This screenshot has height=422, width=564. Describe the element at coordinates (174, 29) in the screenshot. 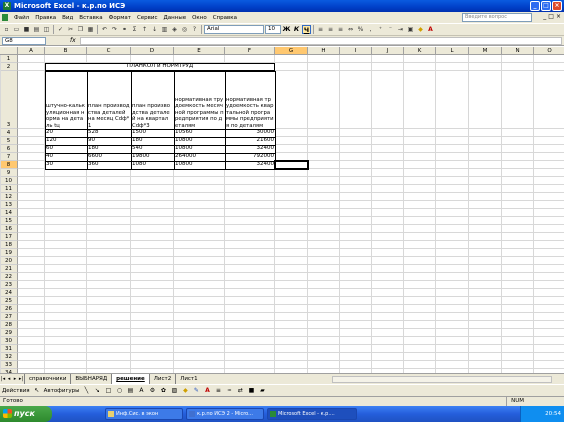

I see `drawing-icon: ◈` at that location.